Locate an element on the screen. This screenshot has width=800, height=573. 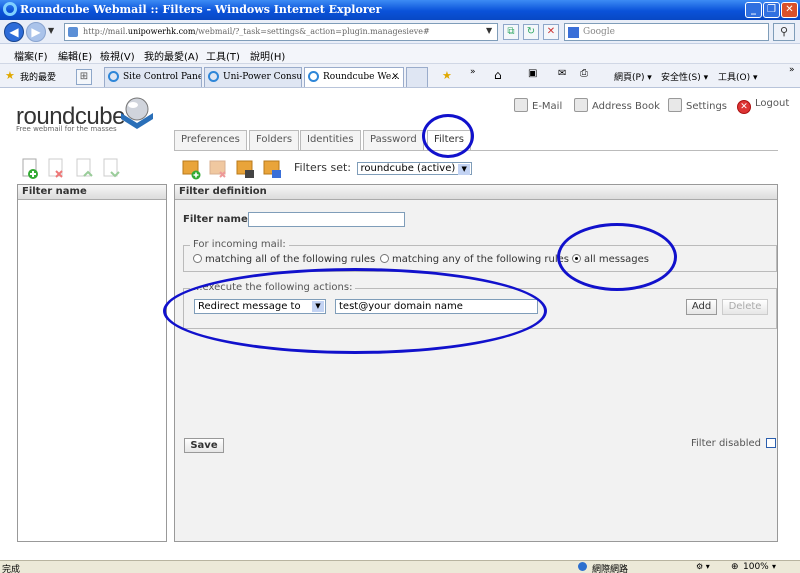
menubar: 檔案(F) 編輯(E) 檢視(V) 我的最愛(A) 工具(T) 說明(H) is located at coordinates (400, 54).